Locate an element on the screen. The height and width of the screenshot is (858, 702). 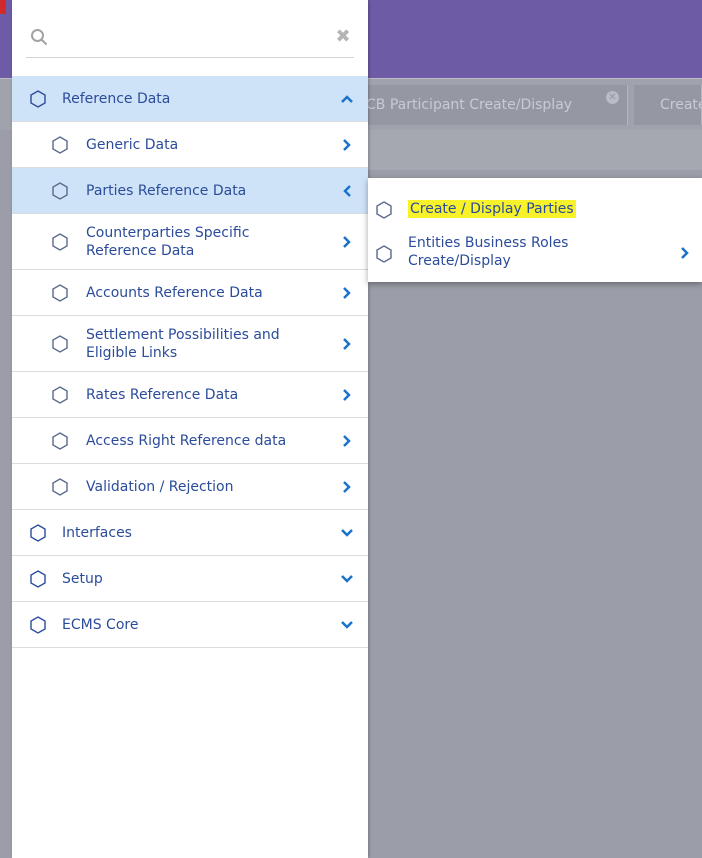
submenu-item-create-display-parties: Create / Display Parties is located at coordinates (535, 206).